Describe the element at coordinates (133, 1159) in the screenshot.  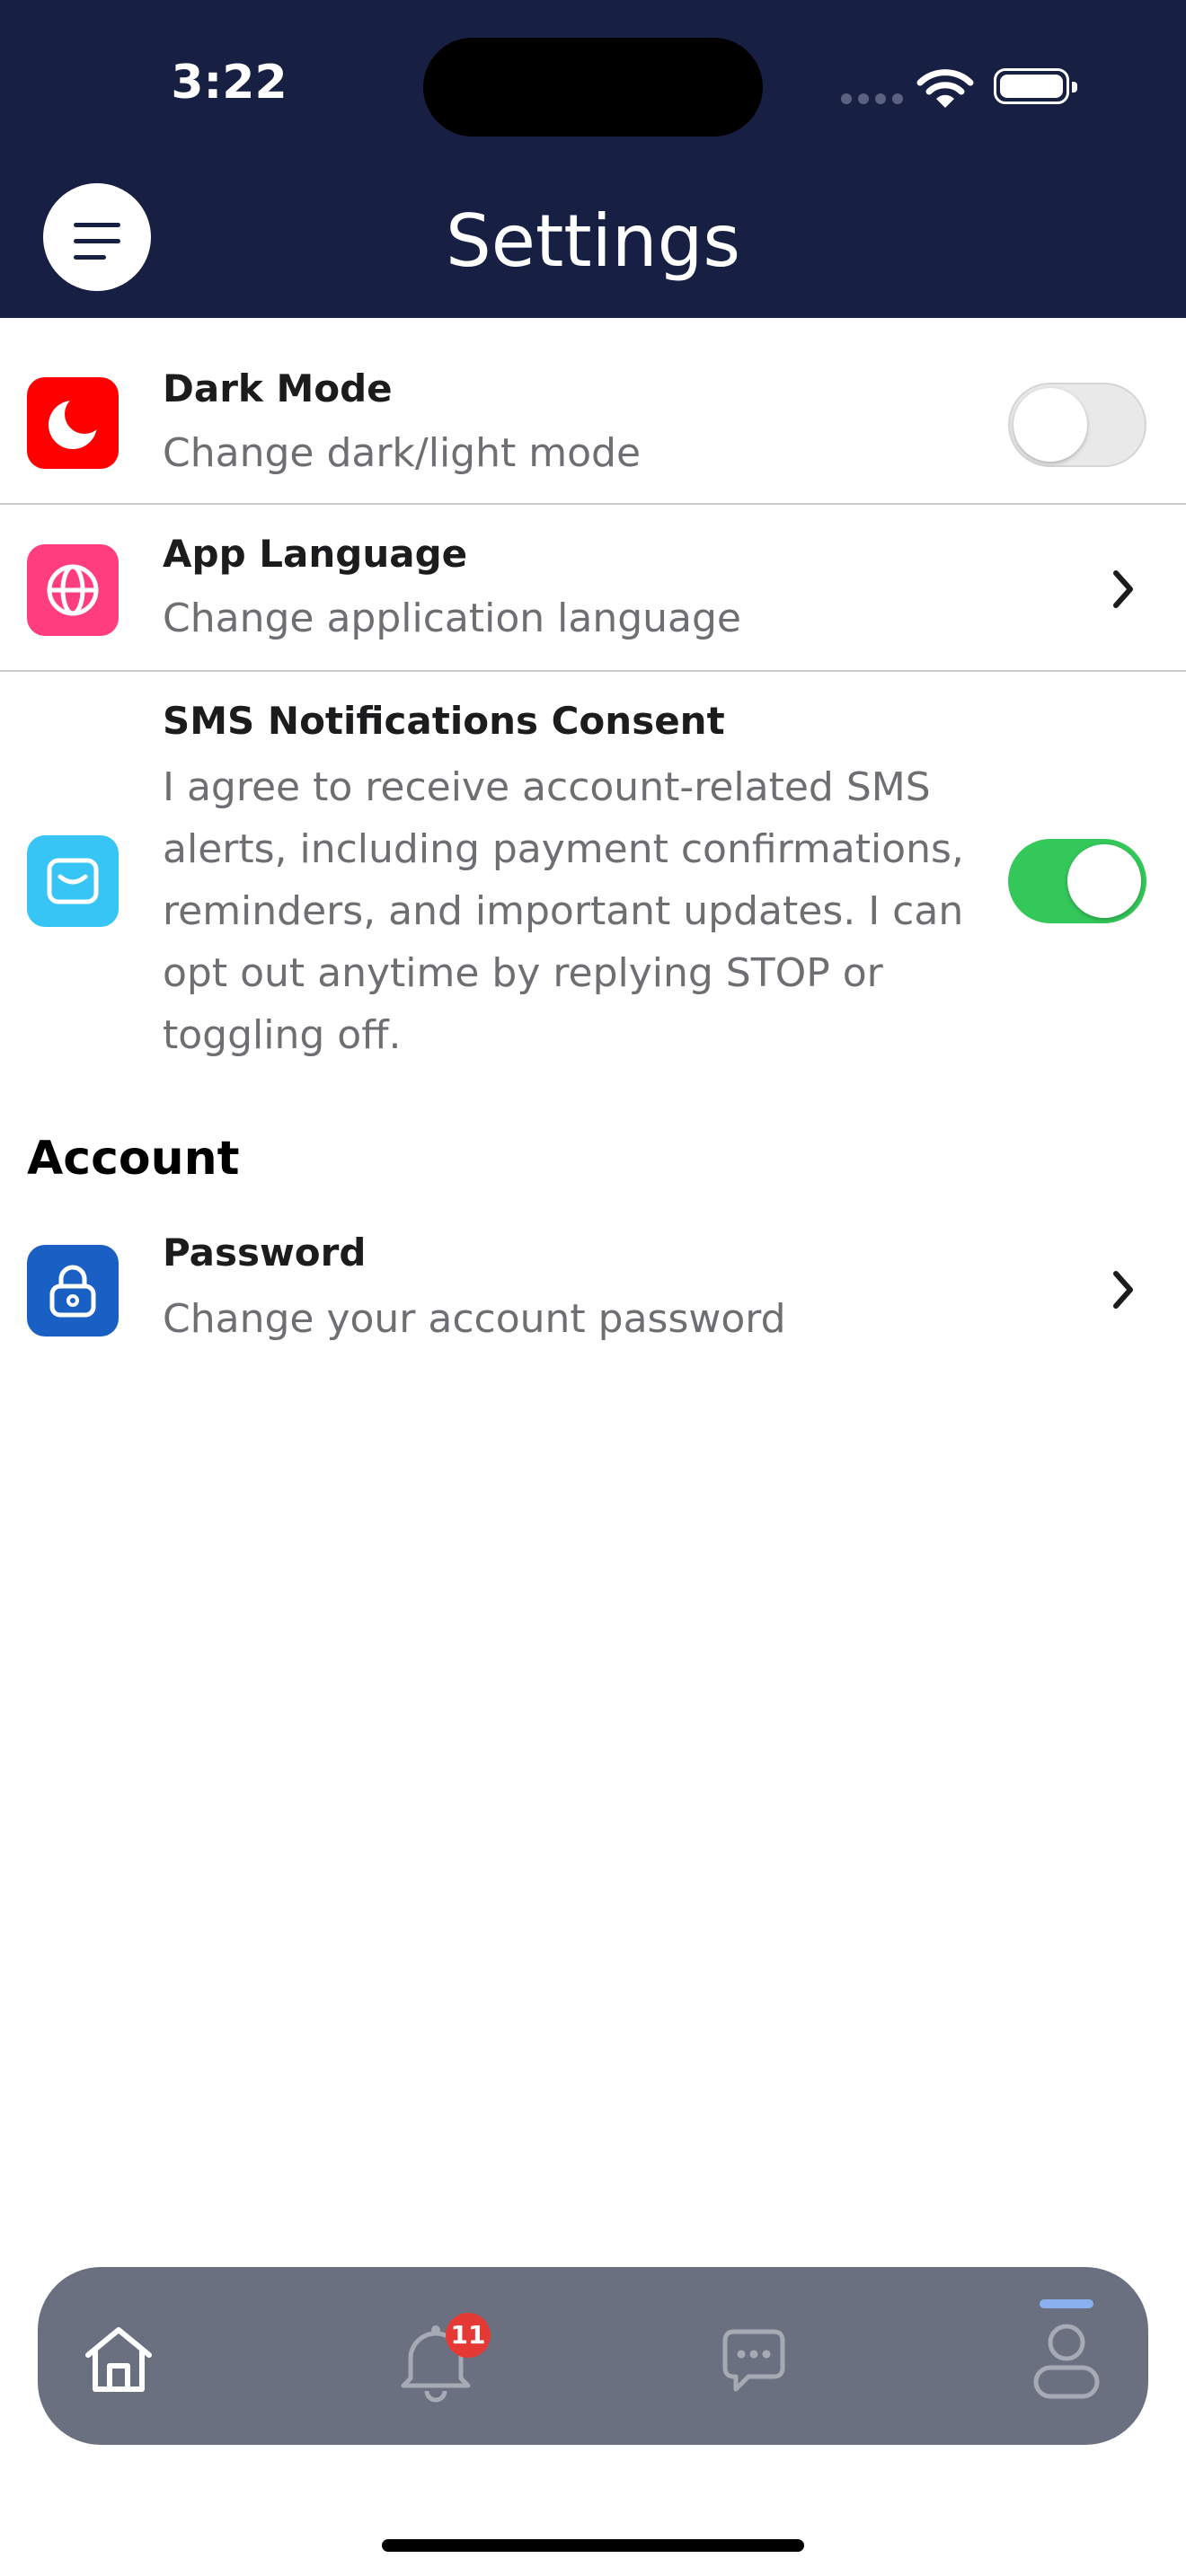
I see `account-section-title: Account` at that location.